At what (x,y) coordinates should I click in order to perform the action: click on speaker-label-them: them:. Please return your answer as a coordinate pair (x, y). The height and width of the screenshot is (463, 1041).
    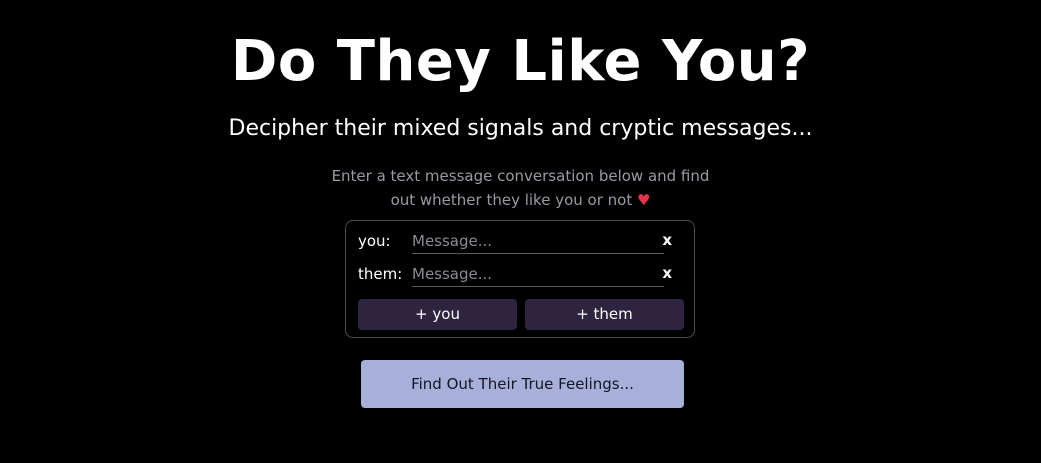
    Looking at the image, I should click on (380, 274).